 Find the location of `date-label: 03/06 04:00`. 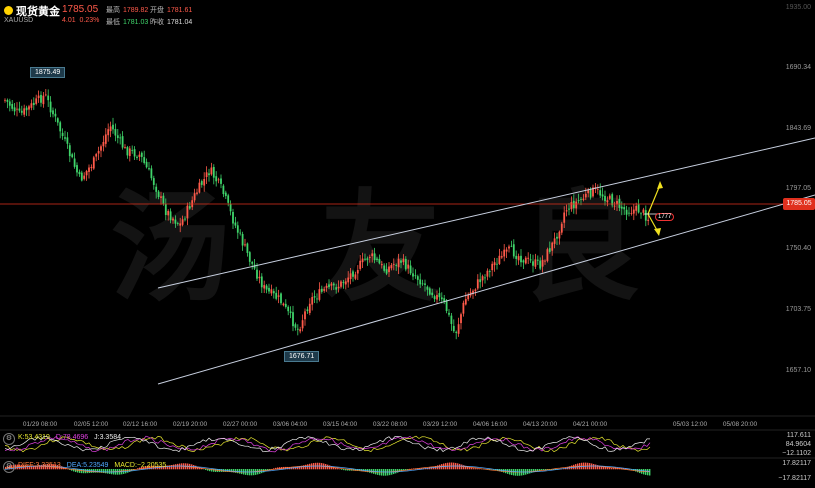

date-label: 03/06 04:00 is located at coordinates (290, 424).